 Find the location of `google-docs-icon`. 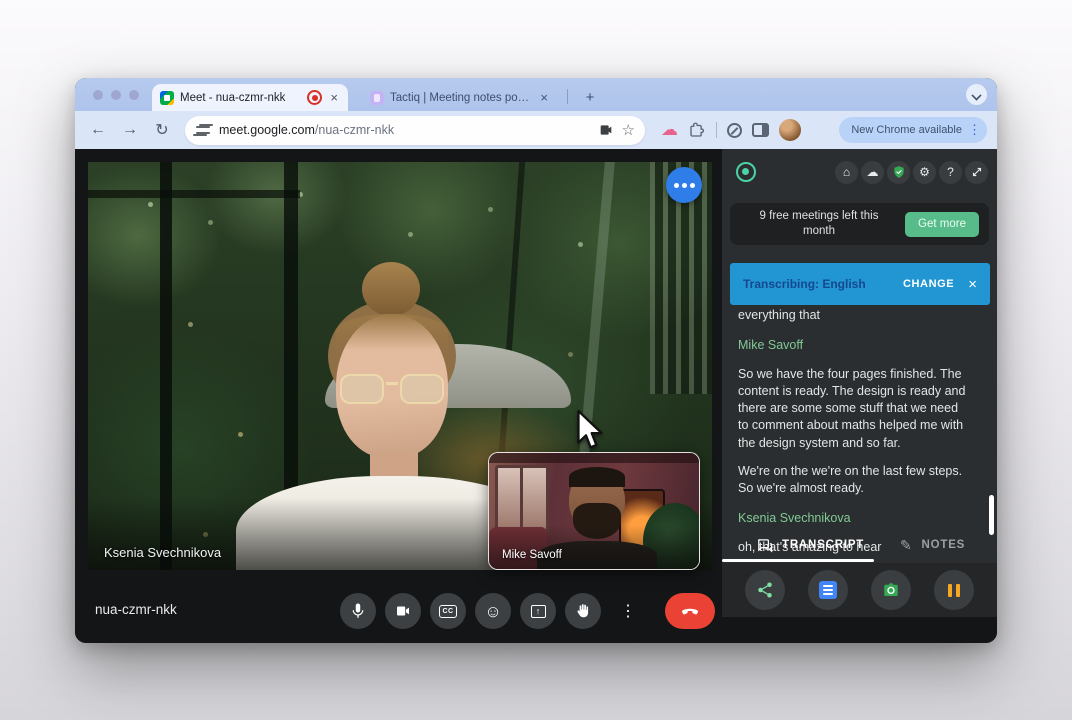

google-docs-icon is located at coordinates (828, 590).